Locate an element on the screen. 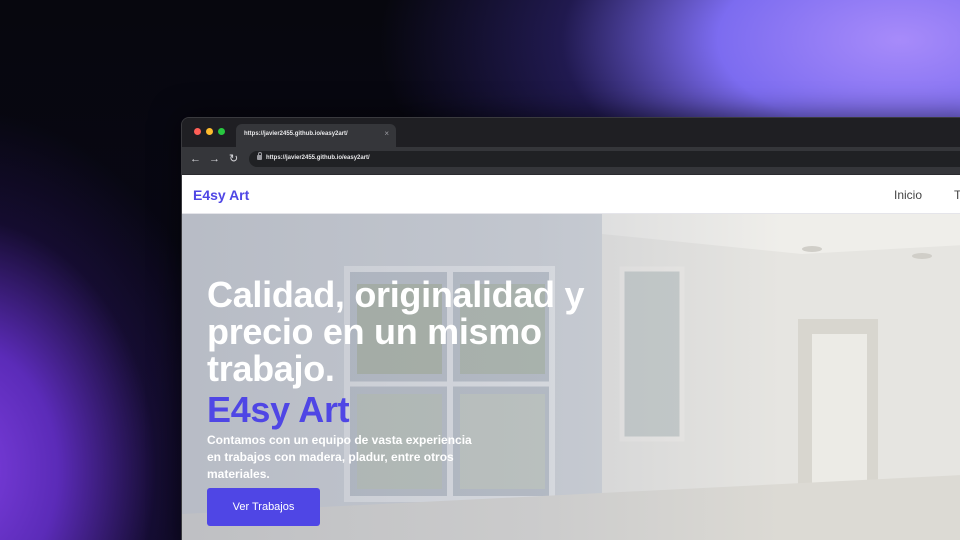  site-logo: E4sy Art is located at coordinates (221, 195).